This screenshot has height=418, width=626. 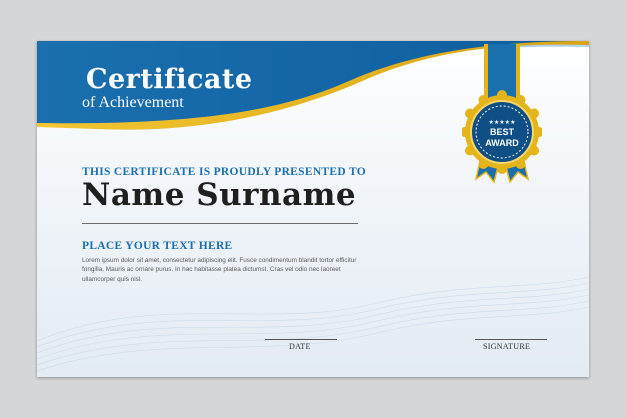 What do you see at coordinates (301, 339) in the screenshot?
I see `date-line` at bounding box center [301, 339].